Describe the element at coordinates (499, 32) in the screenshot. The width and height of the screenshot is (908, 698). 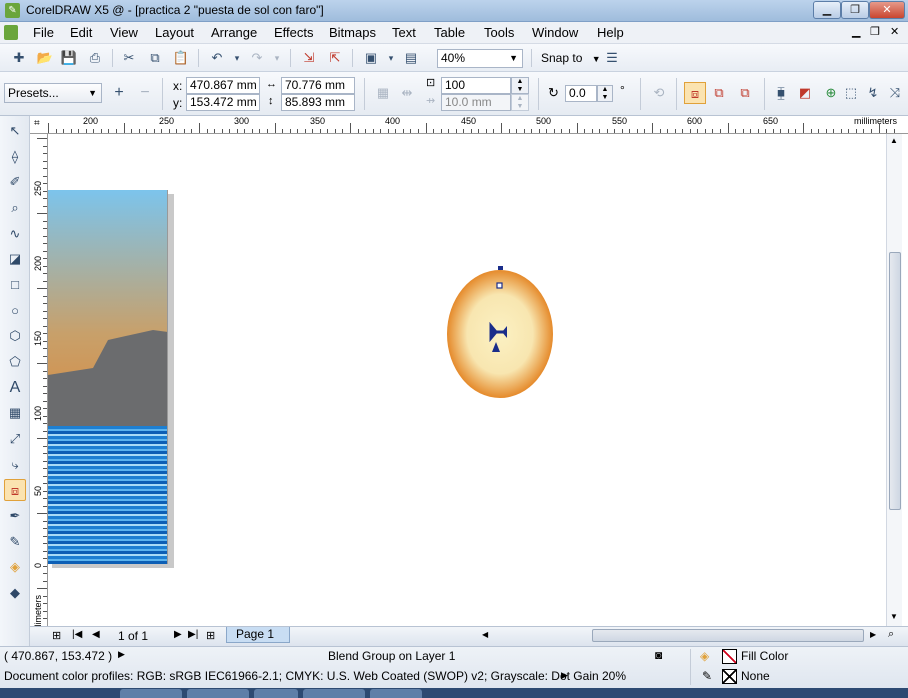
I see `menu-tools: Tools` at that location.